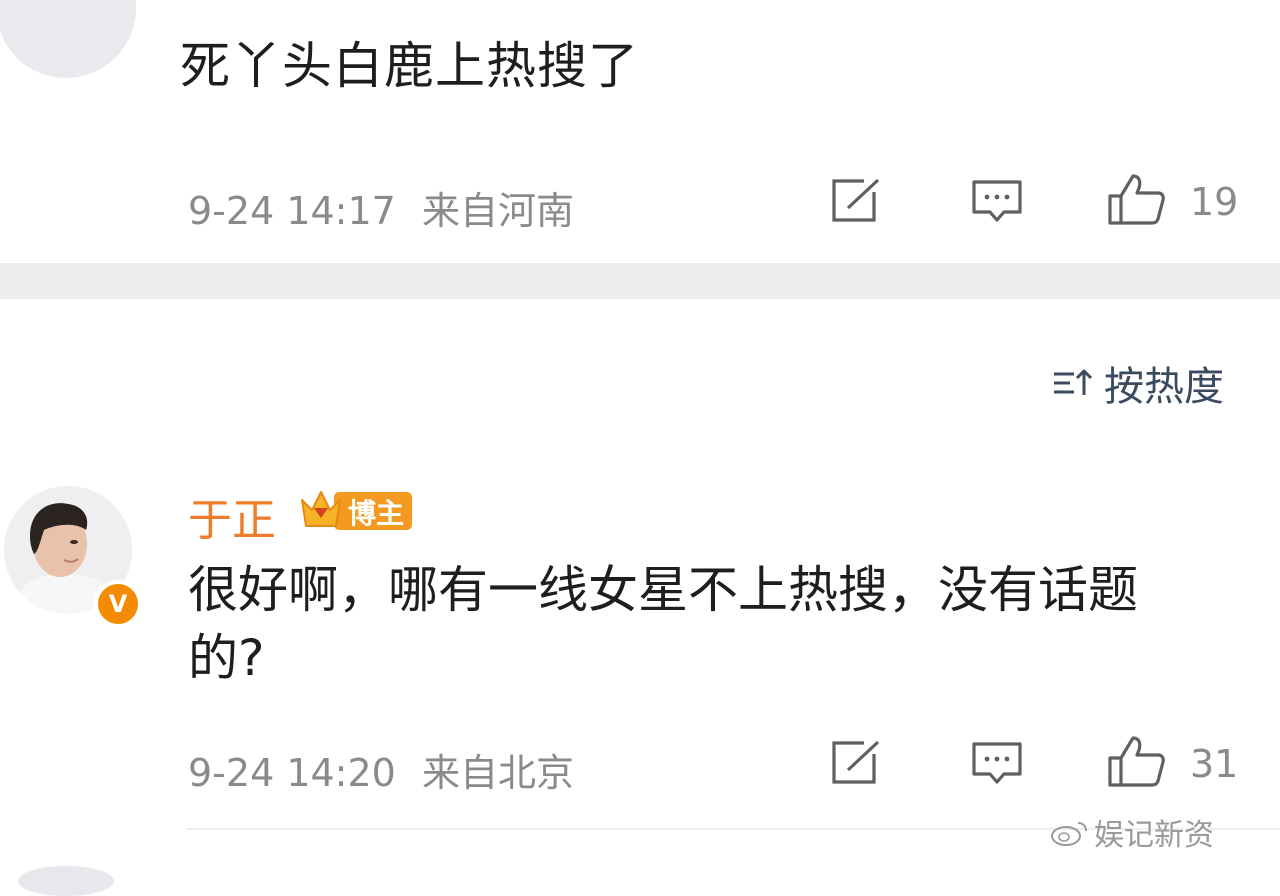  I want to click on username: 于正, so click(232, 516).